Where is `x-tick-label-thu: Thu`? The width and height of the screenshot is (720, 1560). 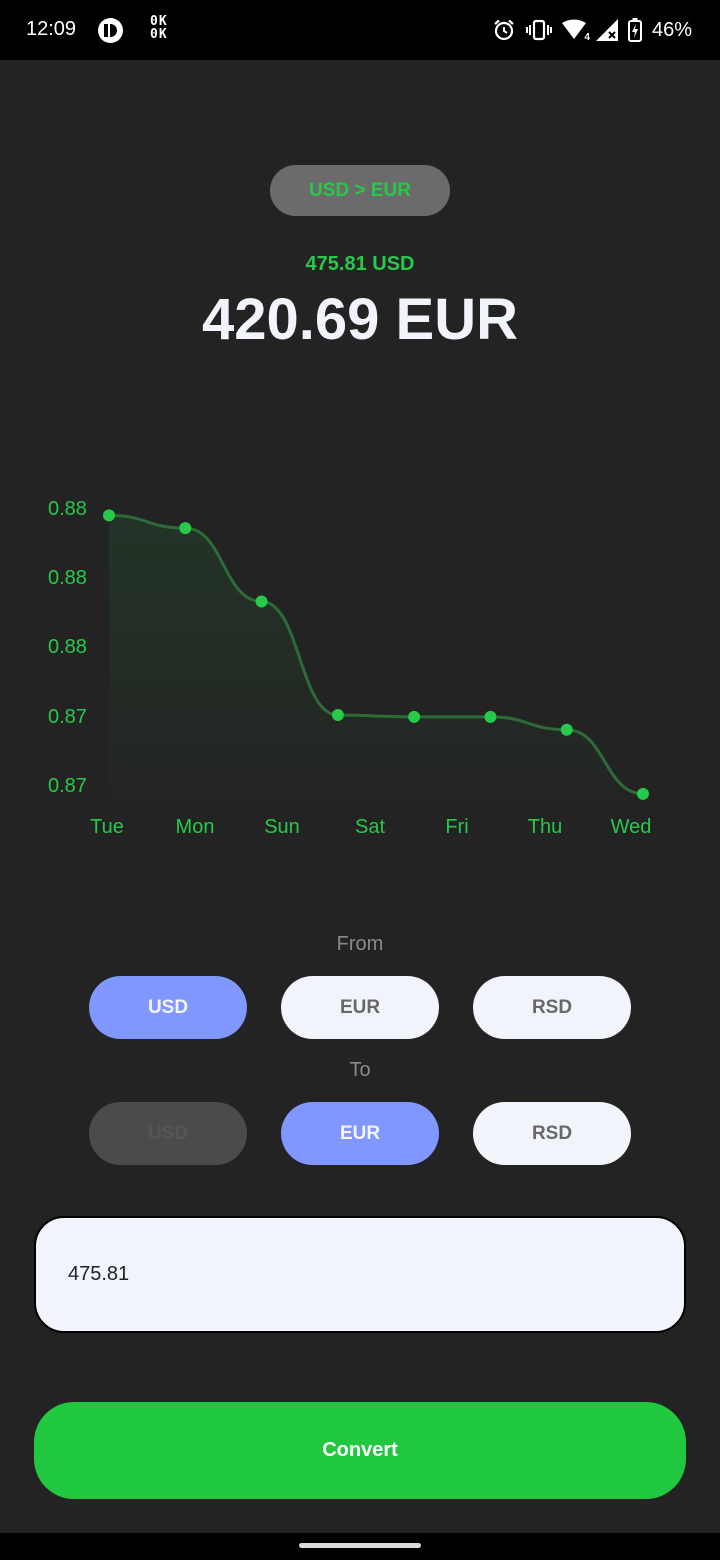 x-tick-label-thu: Thu is located at coordinates (545, 827).